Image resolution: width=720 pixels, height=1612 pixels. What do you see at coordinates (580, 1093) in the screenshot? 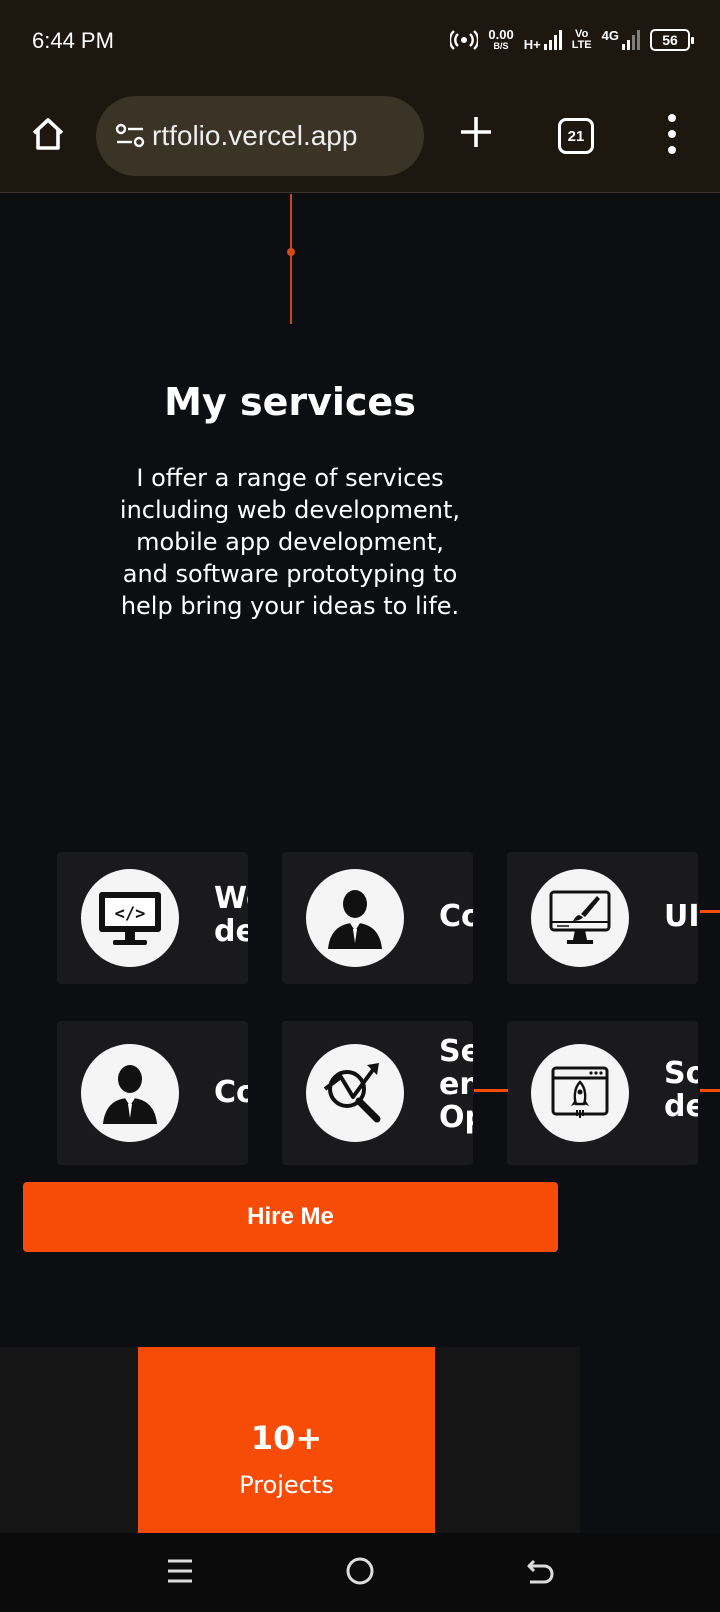
I see `rocket-deploy-icon` at bounding box center [580, 1093].